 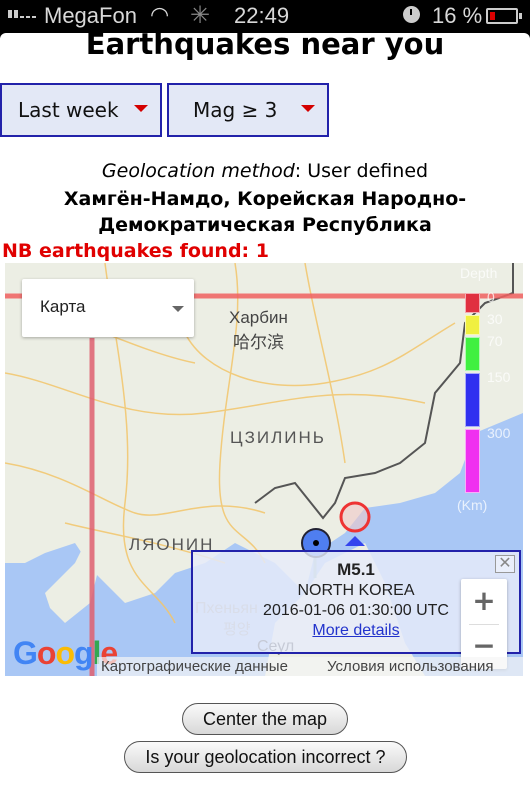 What do you see at coordinates (63, 306) in the screenshot?
I see `map-type-value: Карта` at bounding box center [63, 306].